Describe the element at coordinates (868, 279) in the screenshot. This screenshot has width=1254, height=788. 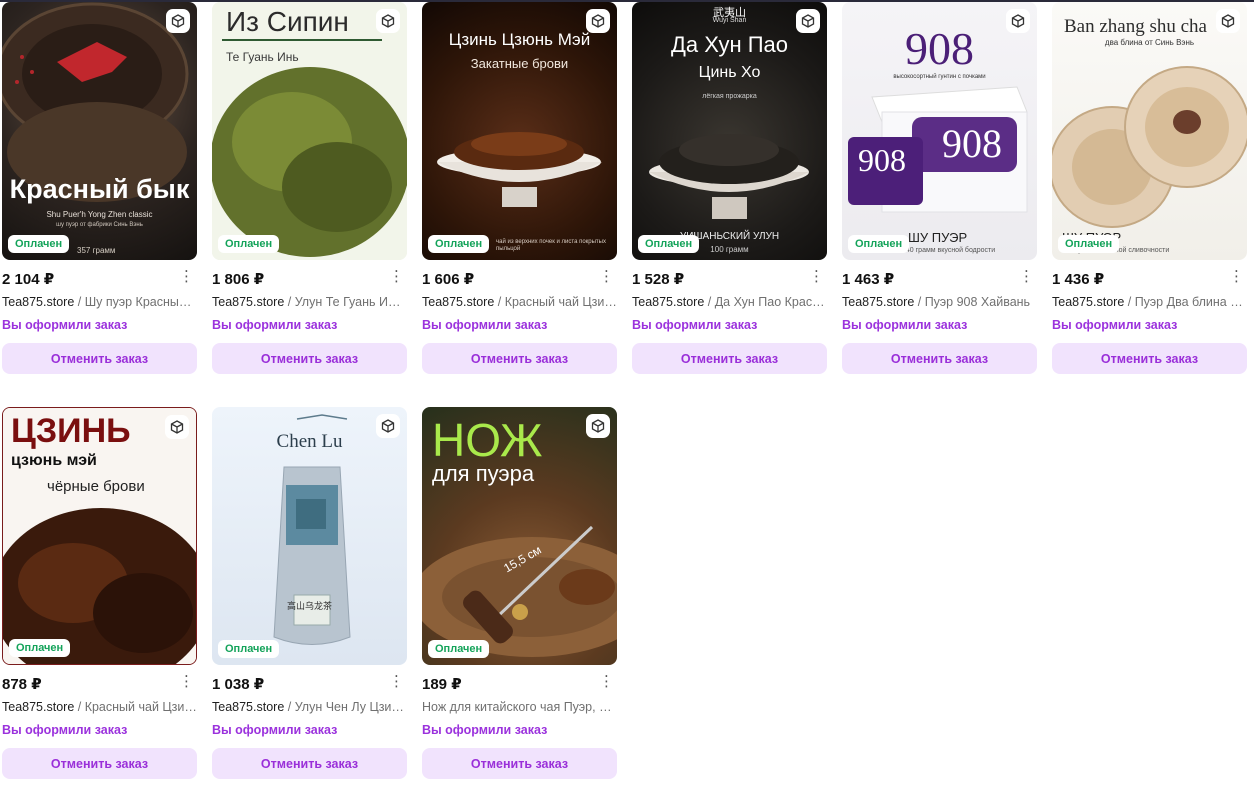
I see `price: 1 463 ₽` at that location.